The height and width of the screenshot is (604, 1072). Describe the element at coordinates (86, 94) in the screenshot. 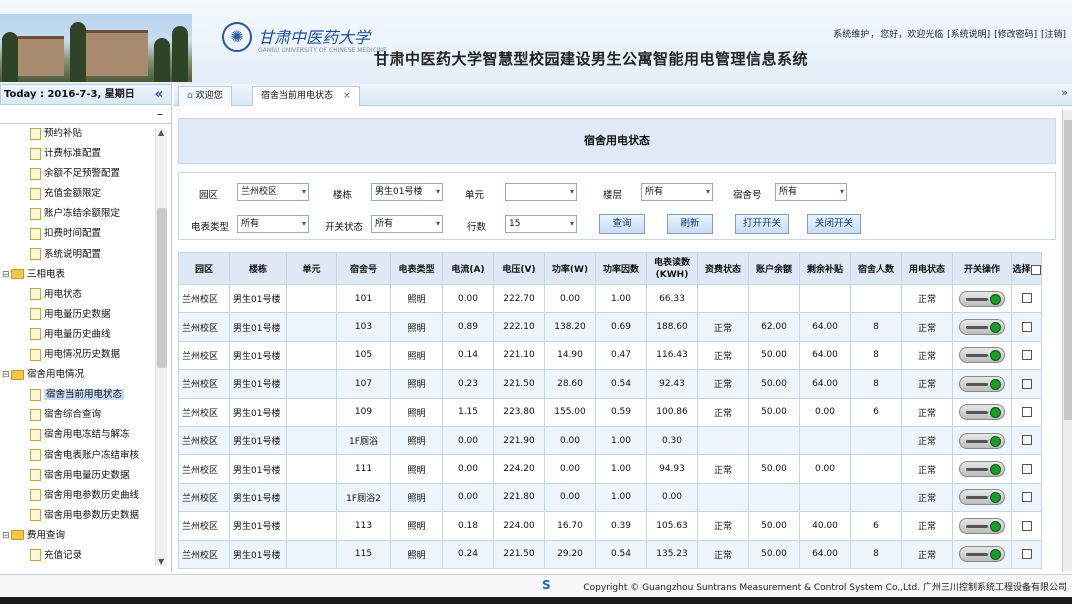

I see `today-bar: Today : 2016-7-3, 星期日 «` at that location.